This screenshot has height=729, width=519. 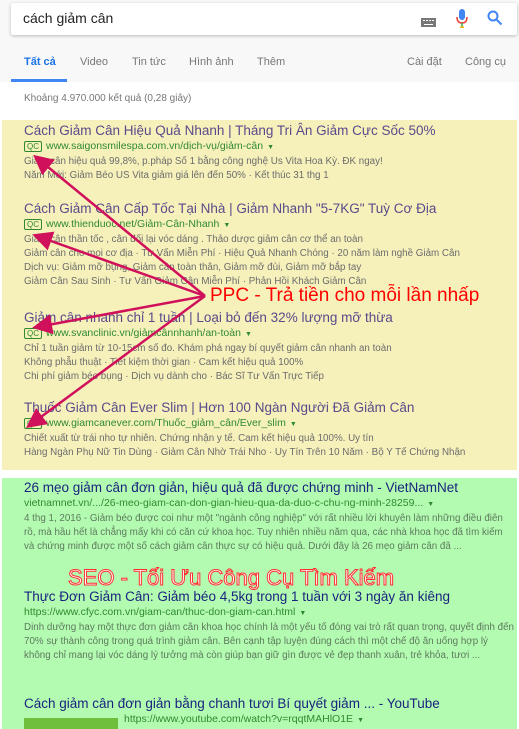 I want to click on annotation-arrows, so click(x=115, y=291).